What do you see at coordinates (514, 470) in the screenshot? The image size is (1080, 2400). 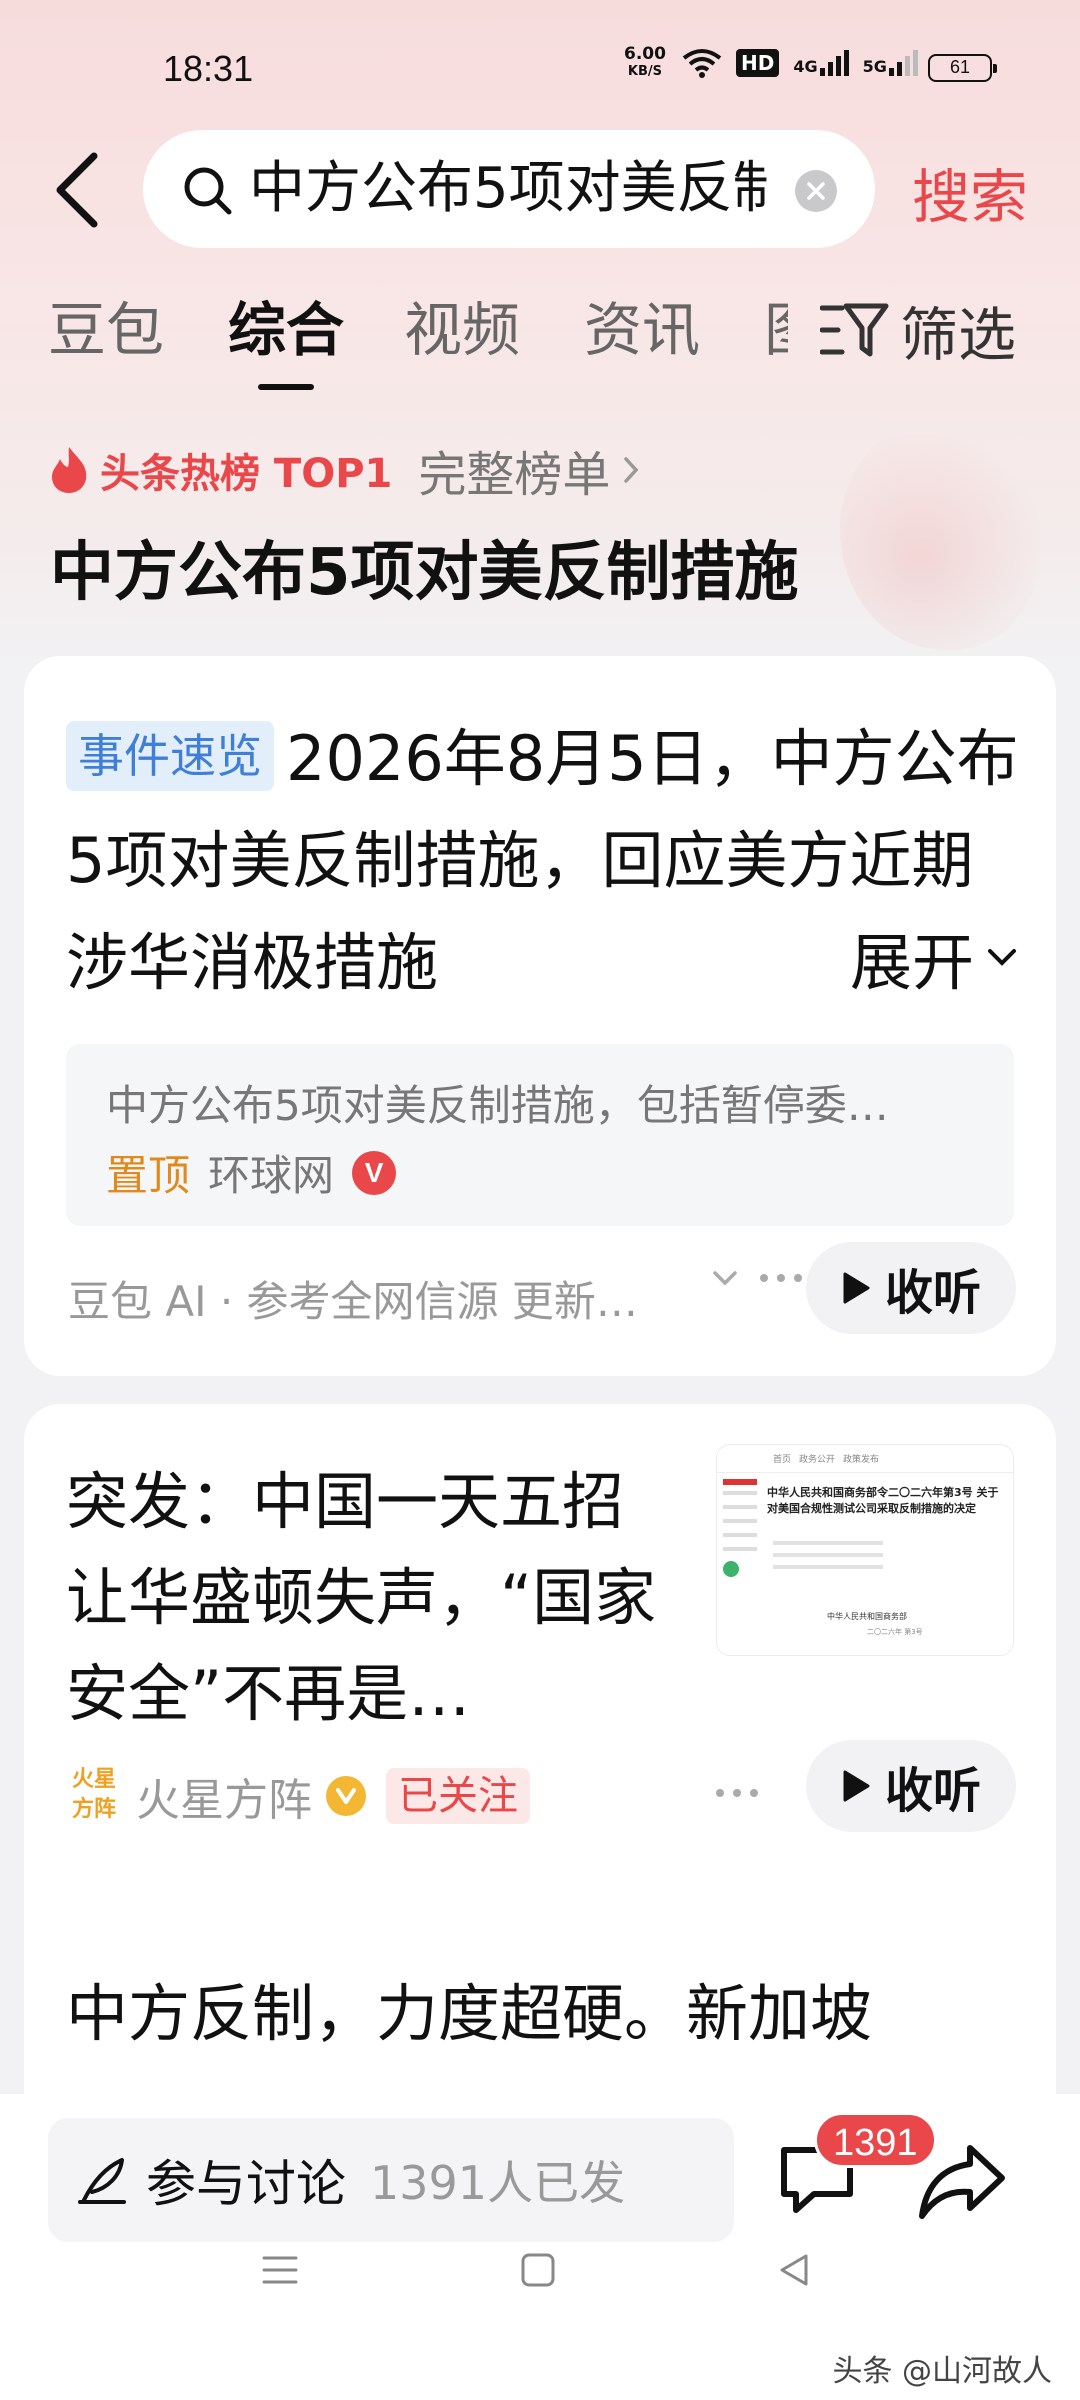 I see `full-list-link: 完整榜单` at bounding box center [514, 470].